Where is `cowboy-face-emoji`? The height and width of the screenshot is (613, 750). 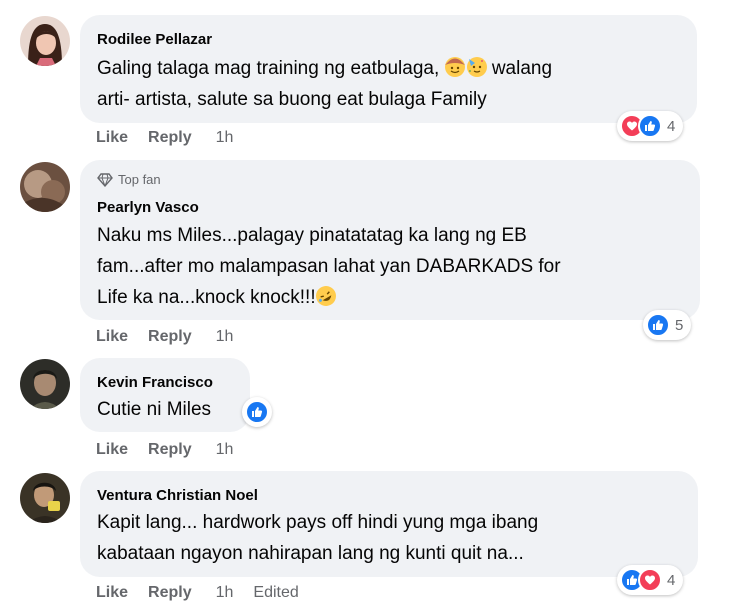 cowboy-face-emoji is located at coordinates (454, 67).